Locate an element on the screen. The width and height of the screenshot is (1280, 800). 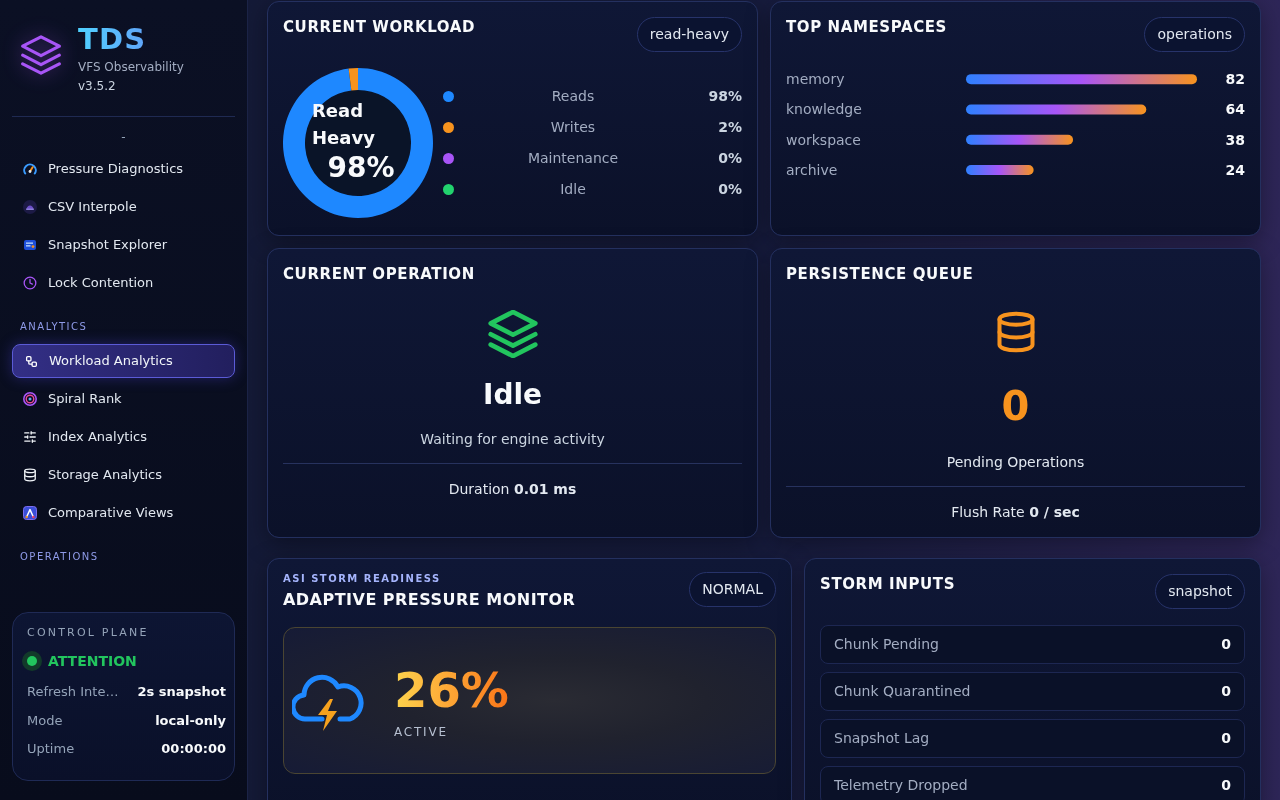
legend-value: 98% is located at coordinates (724, 96).